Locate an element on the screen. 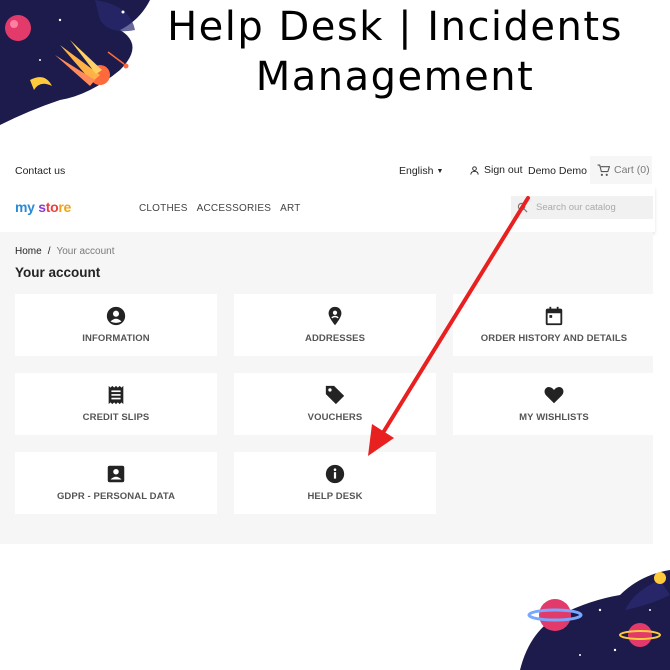 Image resolution: width=670 pixels, height=670 pixels. breadcrumb: Home / Your account is located at coordinates (64, 251).